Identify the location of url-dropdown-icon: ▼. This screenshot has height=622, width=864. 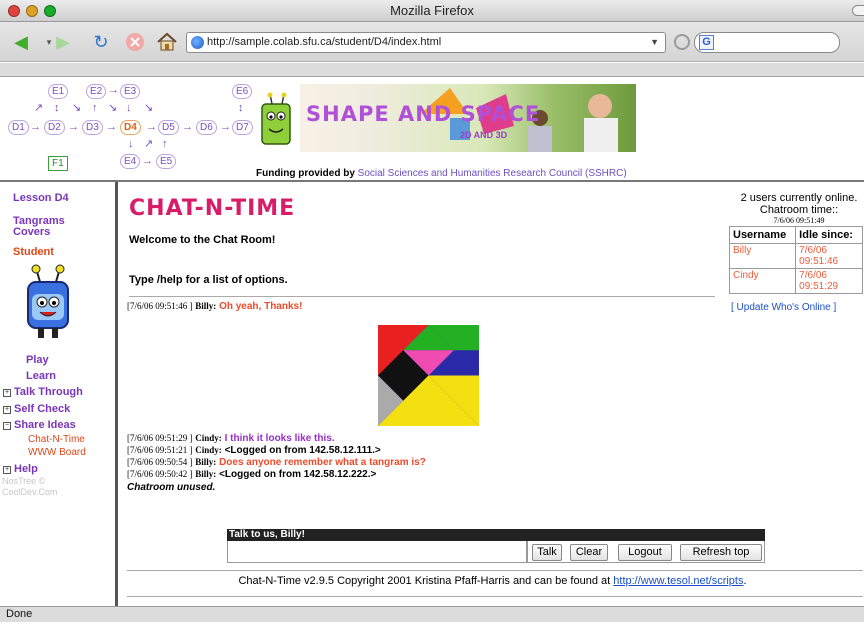
(654, 42).